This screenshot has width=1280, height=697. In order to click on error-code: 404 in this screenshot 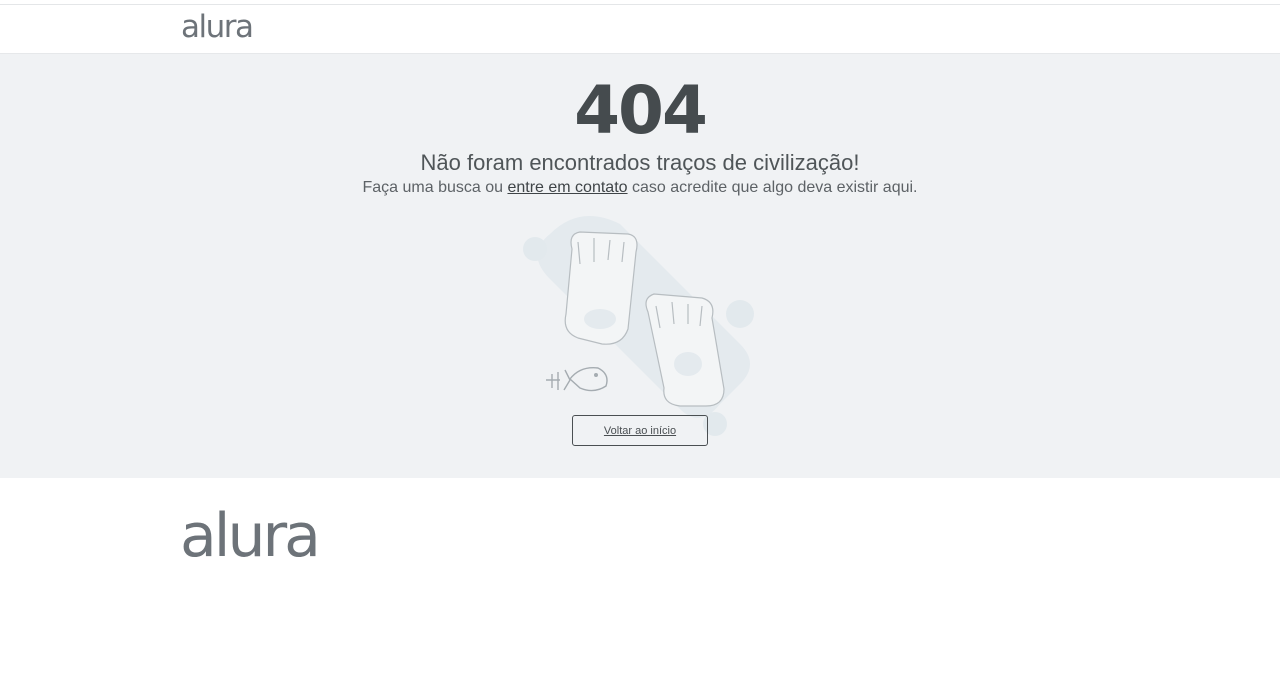, I will do `click(641, 110)`.